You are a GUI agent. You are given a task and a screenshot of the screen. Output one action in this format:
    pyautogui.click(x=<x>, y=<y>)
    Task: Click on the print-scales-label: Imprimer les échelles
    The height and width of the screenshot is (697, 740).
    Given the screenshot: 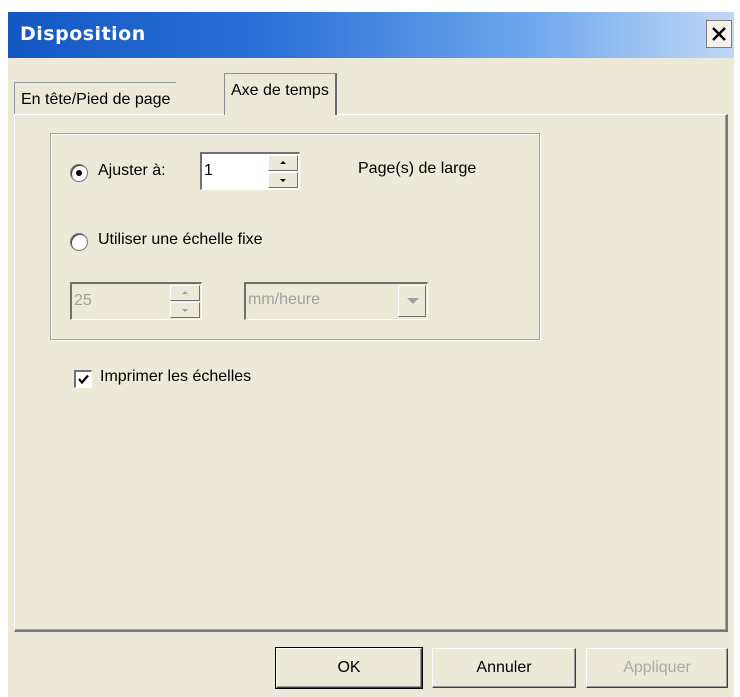 What is the action you would take?
    pyautogui.click(x=176, y=376)
    